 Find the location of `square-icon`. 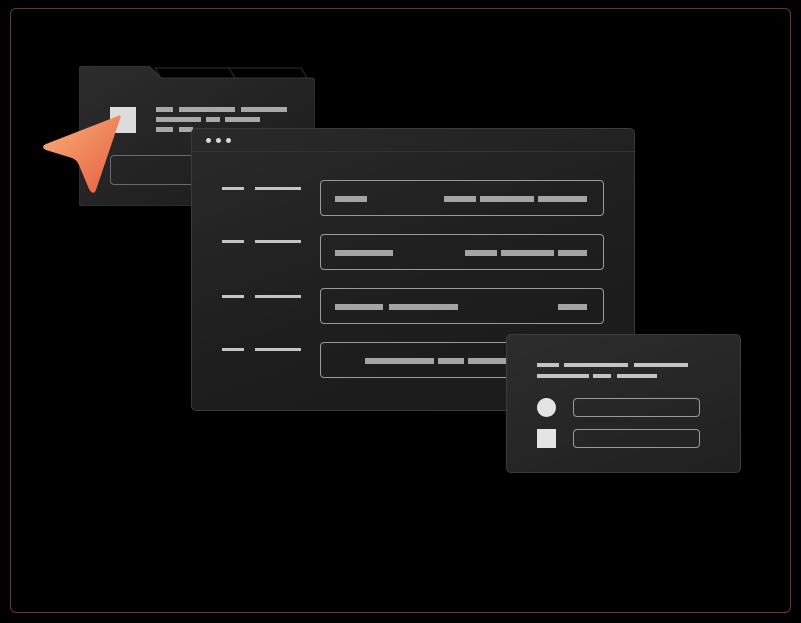

square-icon is located at coordinates (546, 438).